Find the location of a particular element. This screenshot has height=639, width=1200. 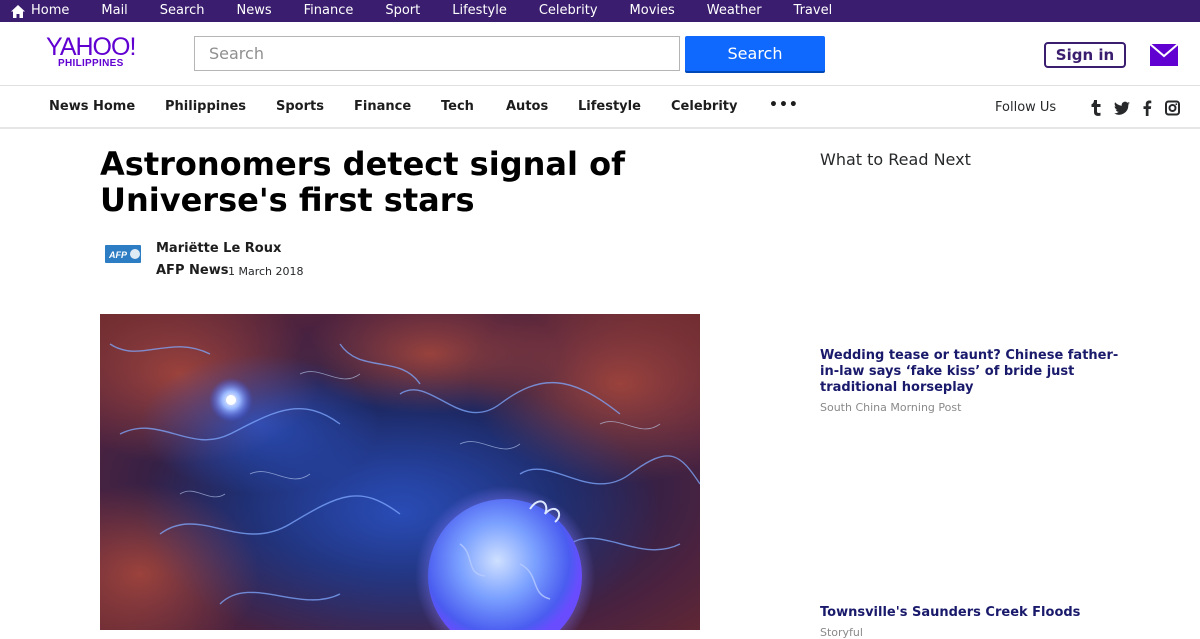

sidebar-story-source: South China Morning Post is located at coordinates (891, 407).